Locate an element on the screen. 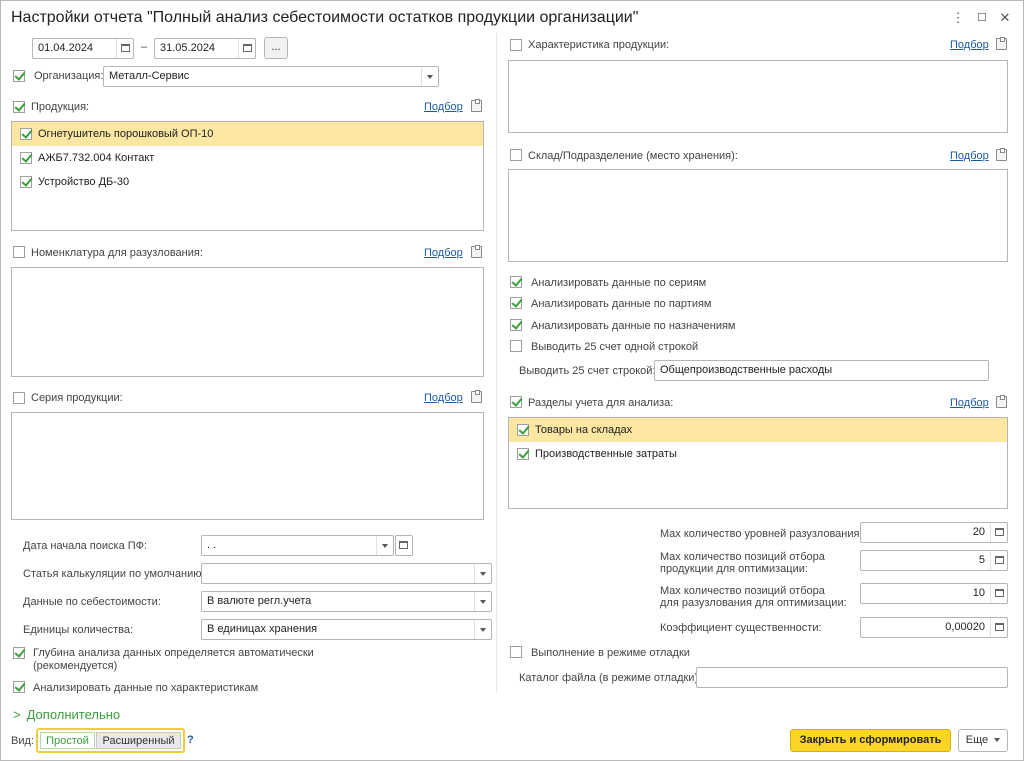  maximize-icon: ☐ is located at coordinates (982, 18).